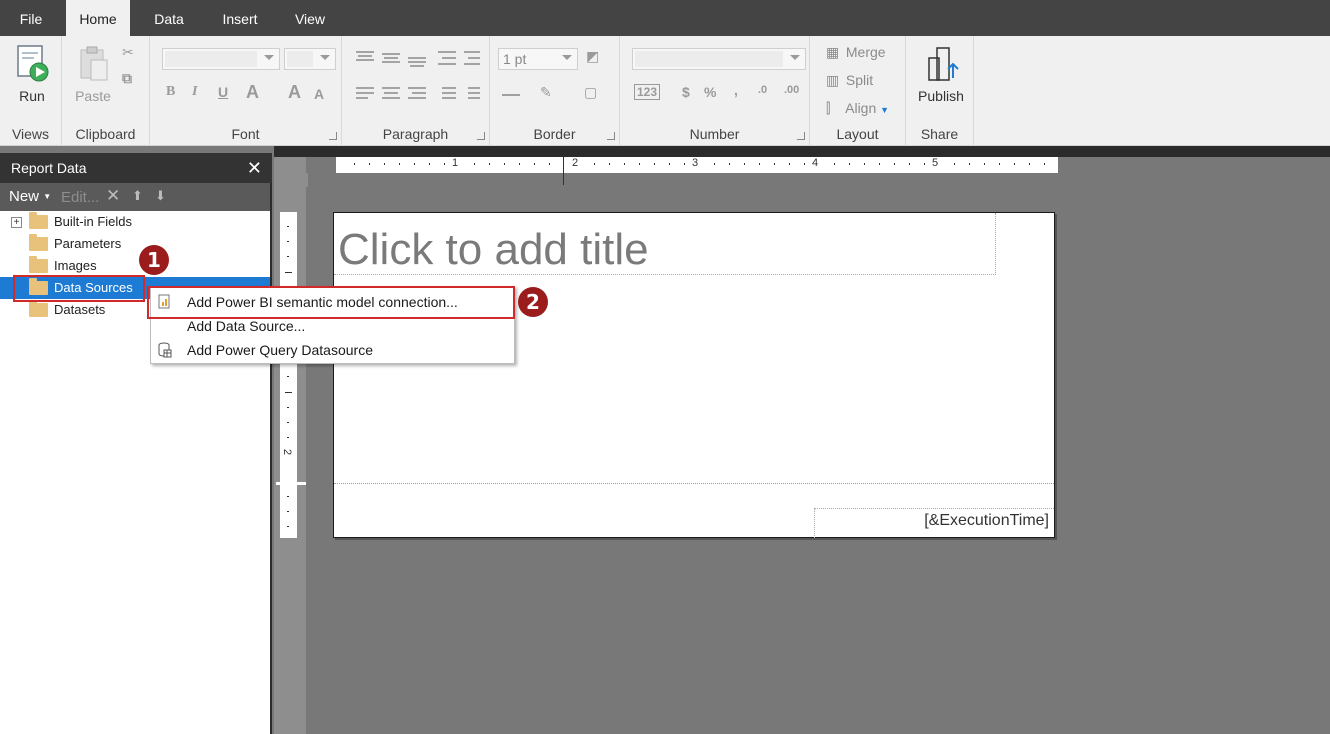  Describe the element at coordinates (858, 91) in the screenshot. I see `layout-group: ▦ Merge ▥ Split ⫿ Align ▼ Layout` at that location.